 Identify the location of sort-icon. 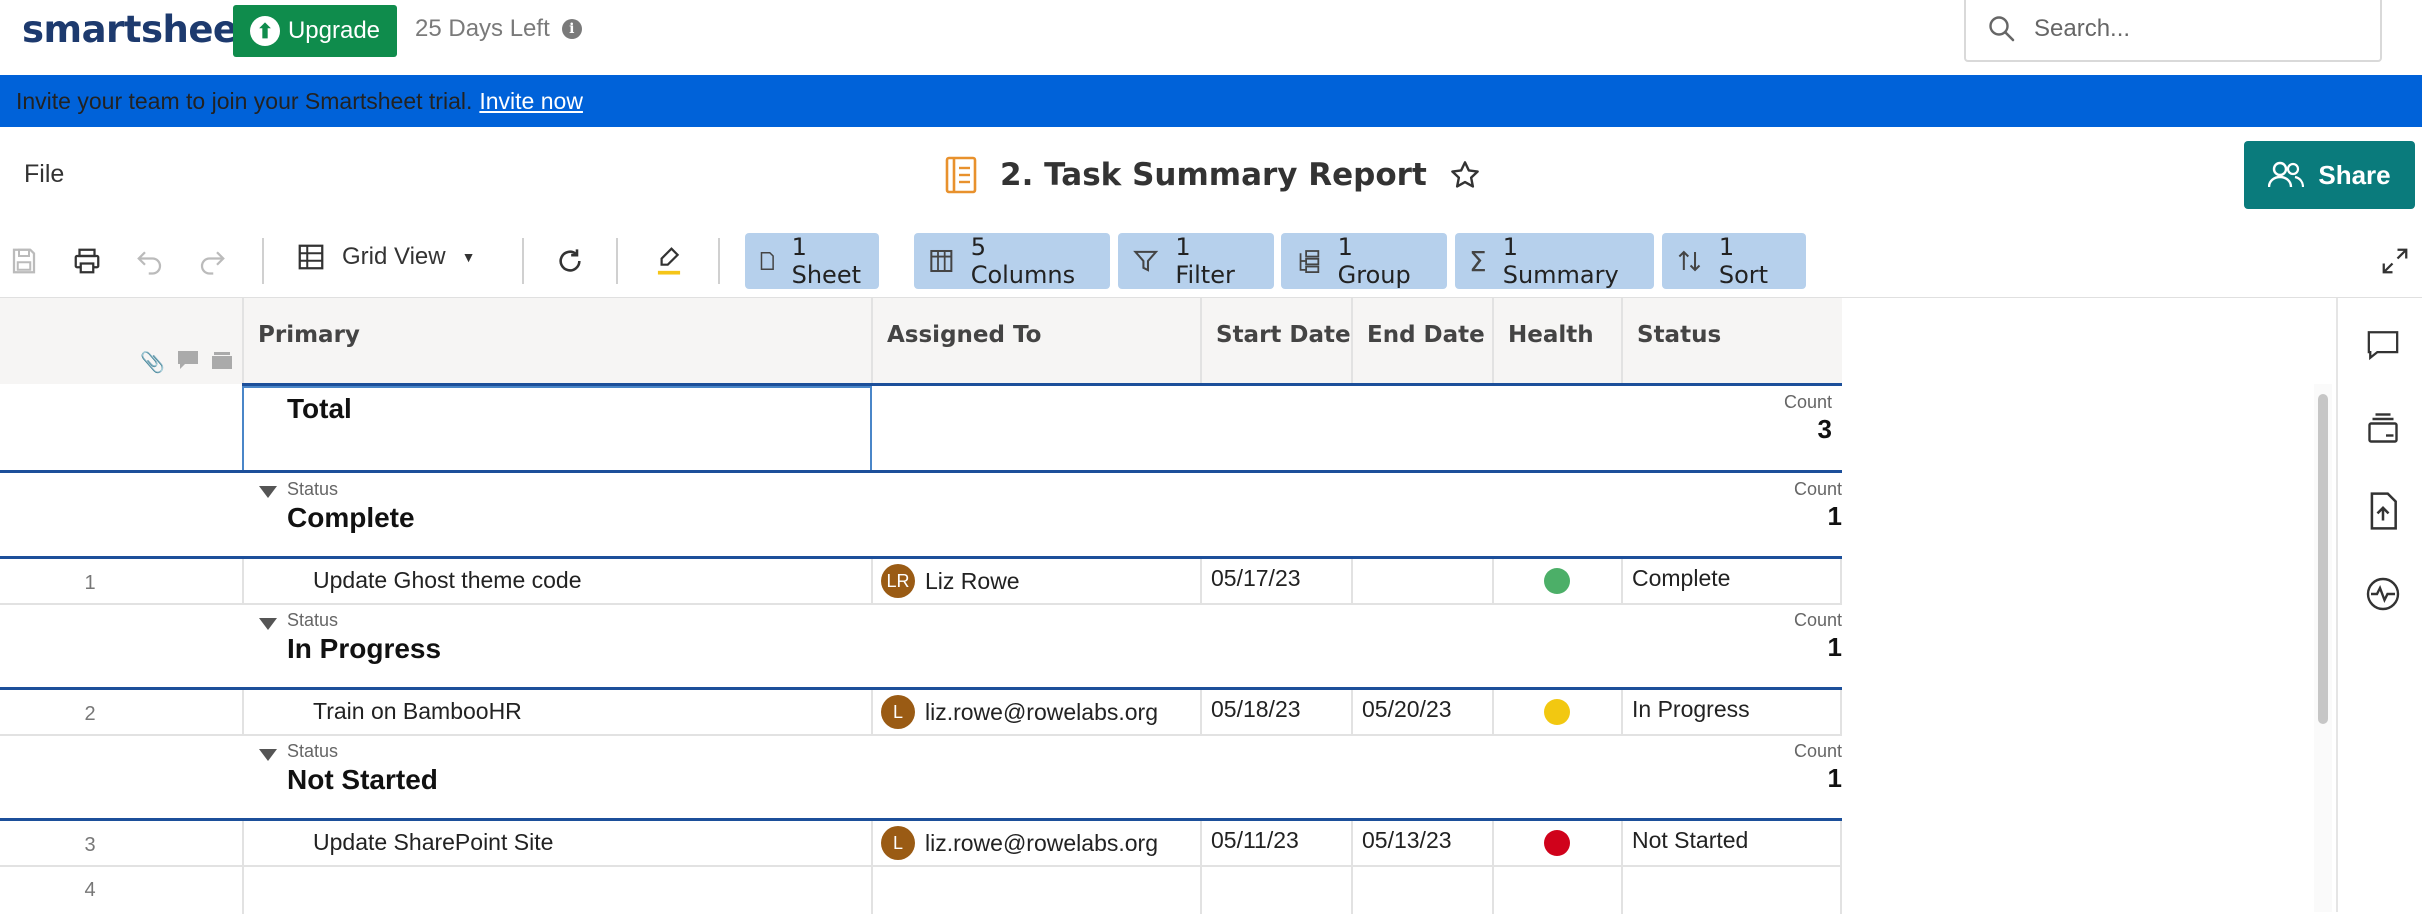
(1689, 261).